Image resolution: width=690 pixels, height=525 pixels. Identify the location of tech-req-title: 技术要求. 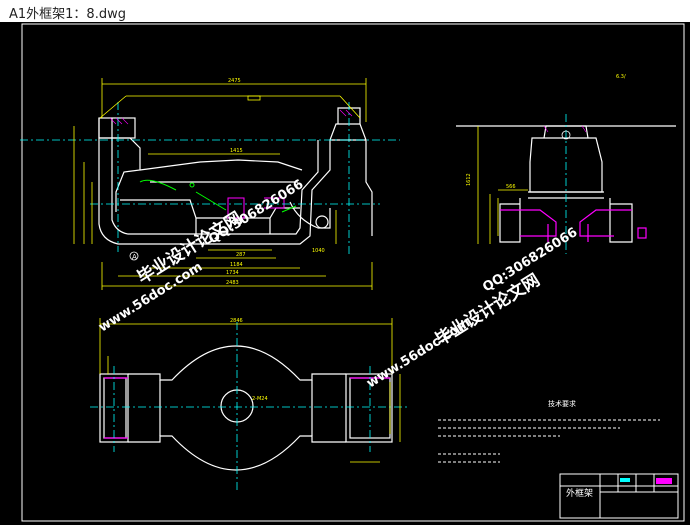
(562, 403).